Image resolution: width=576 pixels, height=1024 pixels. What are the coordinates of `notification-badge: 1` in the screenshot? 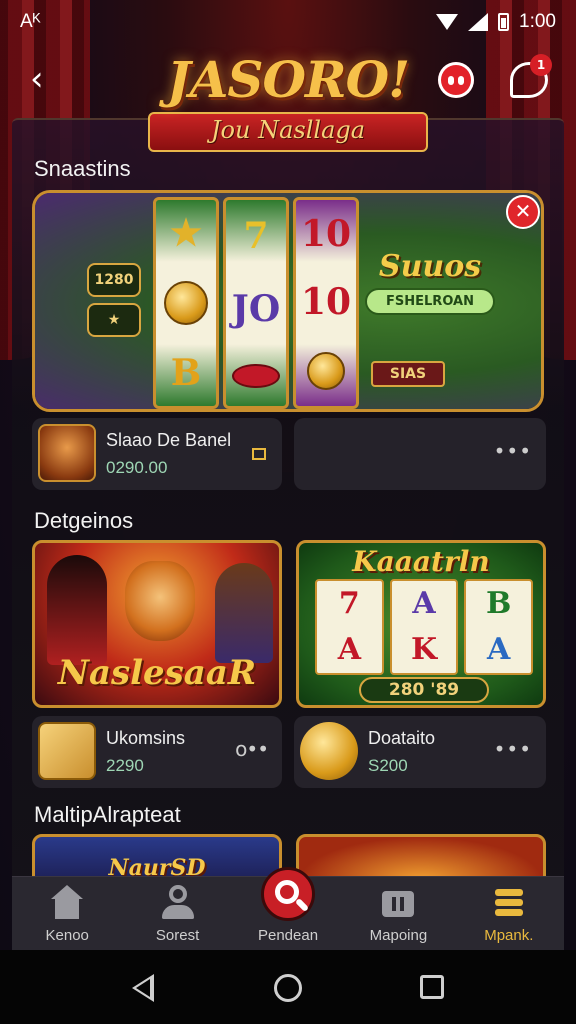 It's located at (541, 65).